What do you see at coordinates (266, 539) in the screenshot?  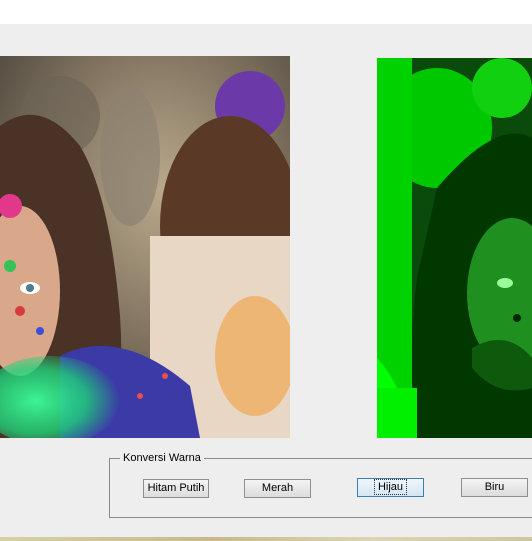 I see `bottom-strip` at bounding box center [266, 539].